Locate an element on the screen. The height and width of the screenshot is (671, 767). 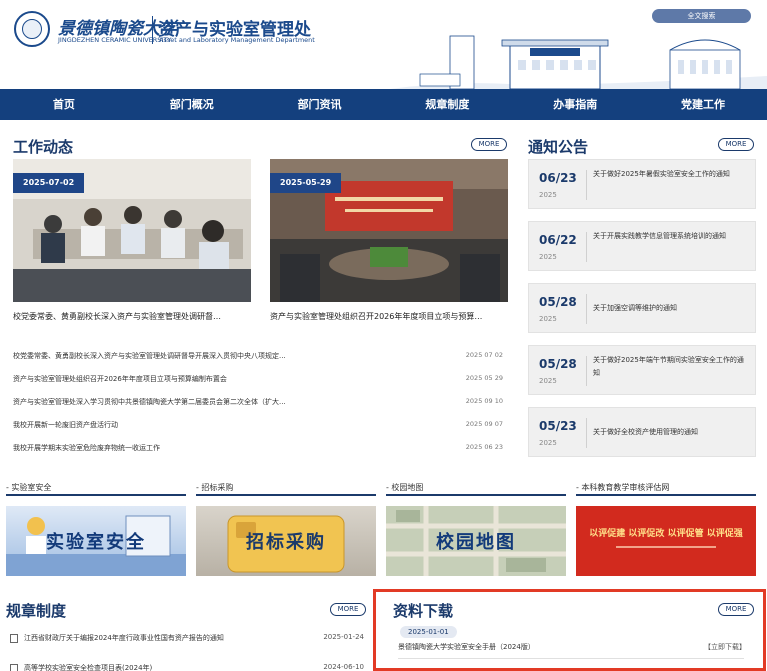
notice-item: 05/28 2025 关于做好2025年端午节期间实验室安全工作的通知 is located at coordinates (642, 370).